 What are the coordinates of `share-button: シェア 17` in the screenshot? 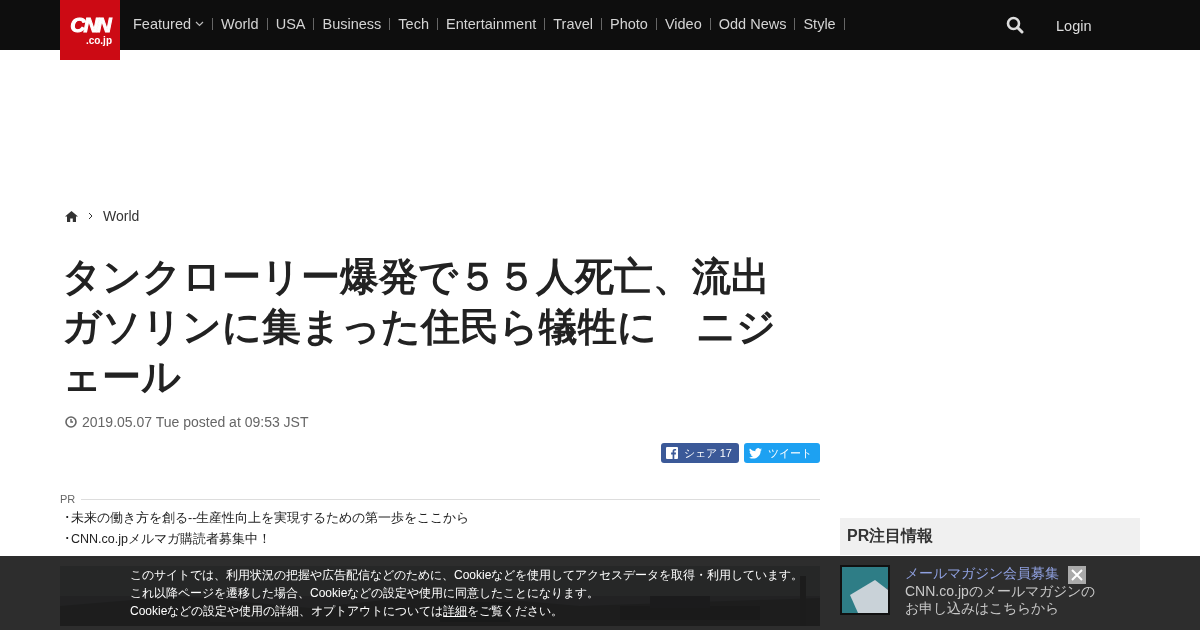 It's located at (699, 453).